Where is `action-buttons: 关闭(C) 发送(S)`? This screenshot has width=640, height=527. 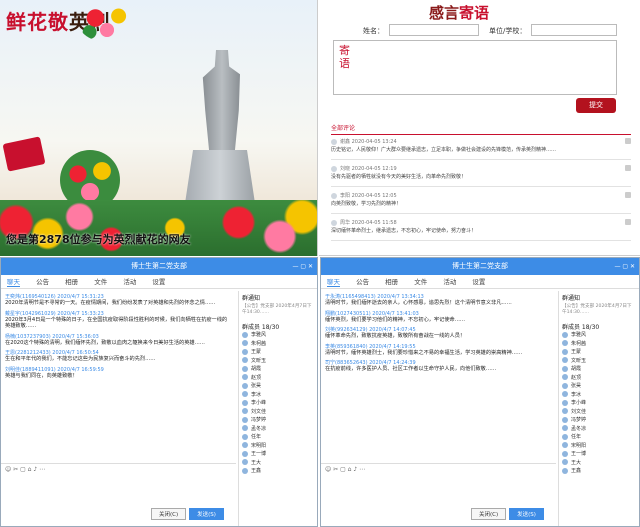
action-buttons: 关闭(C) 发送(S) is located at coordinates (189, 514).